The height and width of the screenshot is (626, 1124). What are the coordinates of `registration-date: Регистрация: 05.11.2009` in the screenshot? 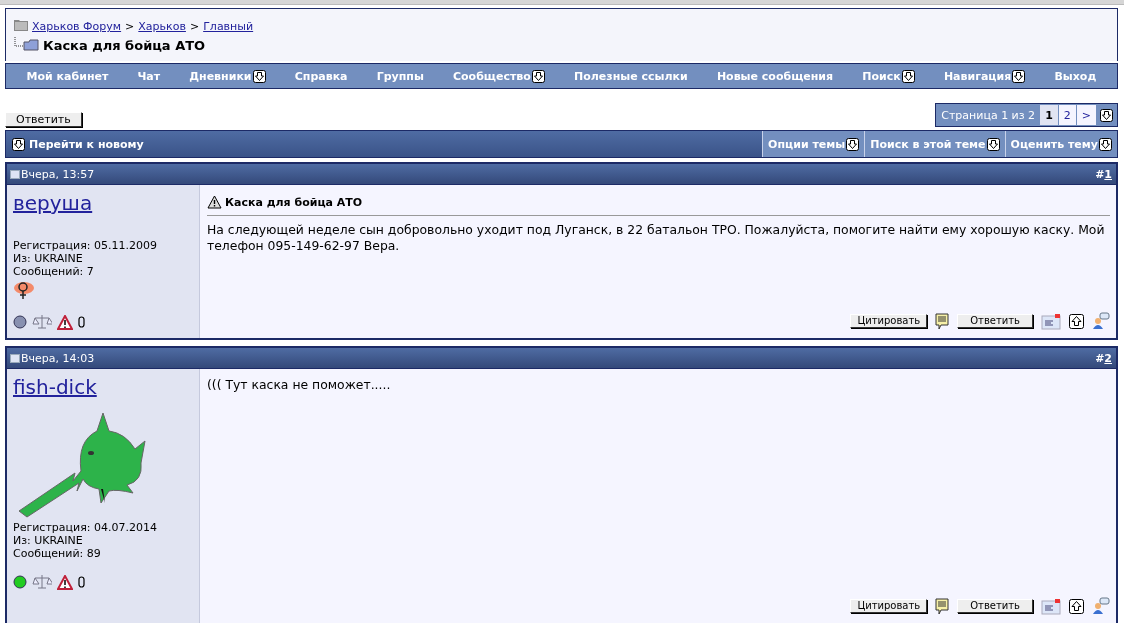 It's located at (85, 245).